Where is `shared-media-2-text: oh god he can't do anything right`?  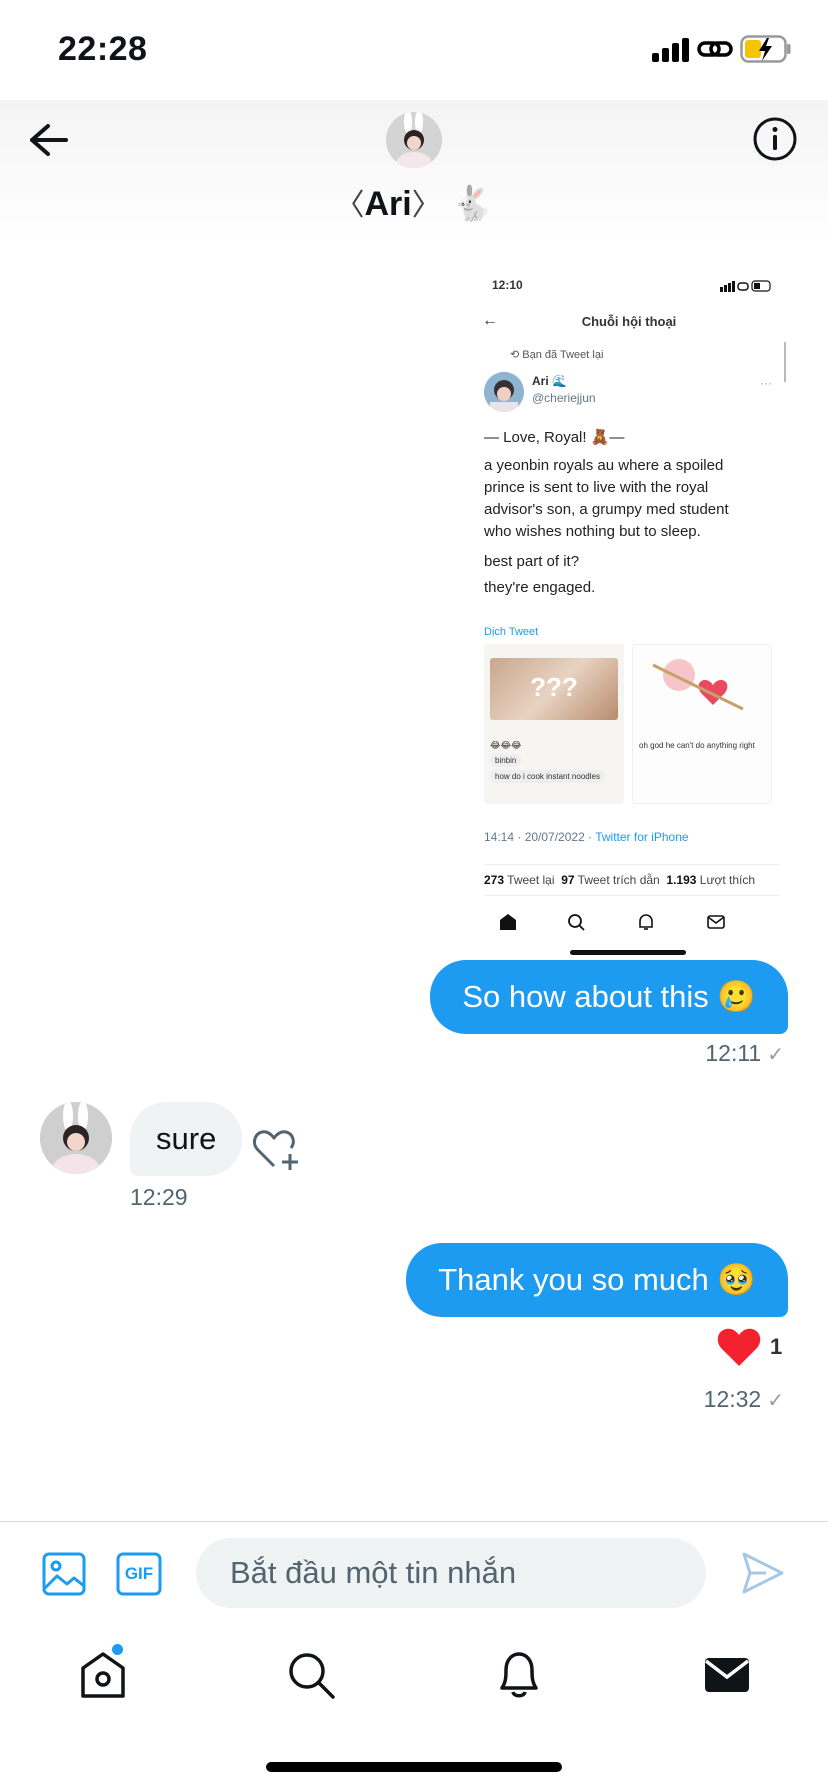 shared-media-2-text: oh god he can't do anything right is located at coordinates (697, 745).